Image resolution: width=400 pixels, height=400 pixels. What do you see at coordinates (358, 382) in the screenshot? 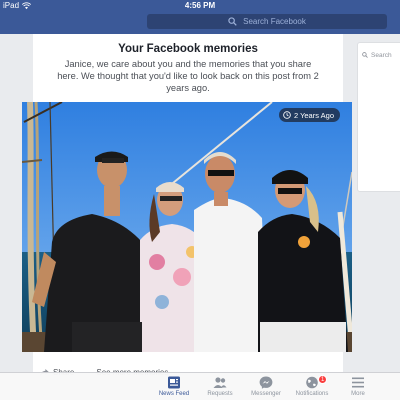
I see `hamburger-menu-icon` at bounding box center [358, 382].